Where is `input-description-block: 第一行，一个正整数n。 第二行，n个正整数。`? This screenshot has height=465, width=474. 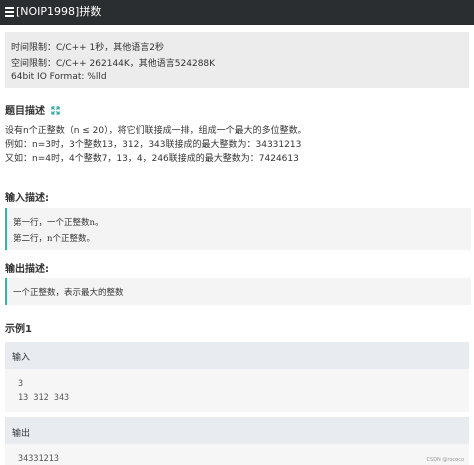 input-description-block: 第一行，一个正整数n。 第二行，n个正整数。 is located at coordinates (238, 229).